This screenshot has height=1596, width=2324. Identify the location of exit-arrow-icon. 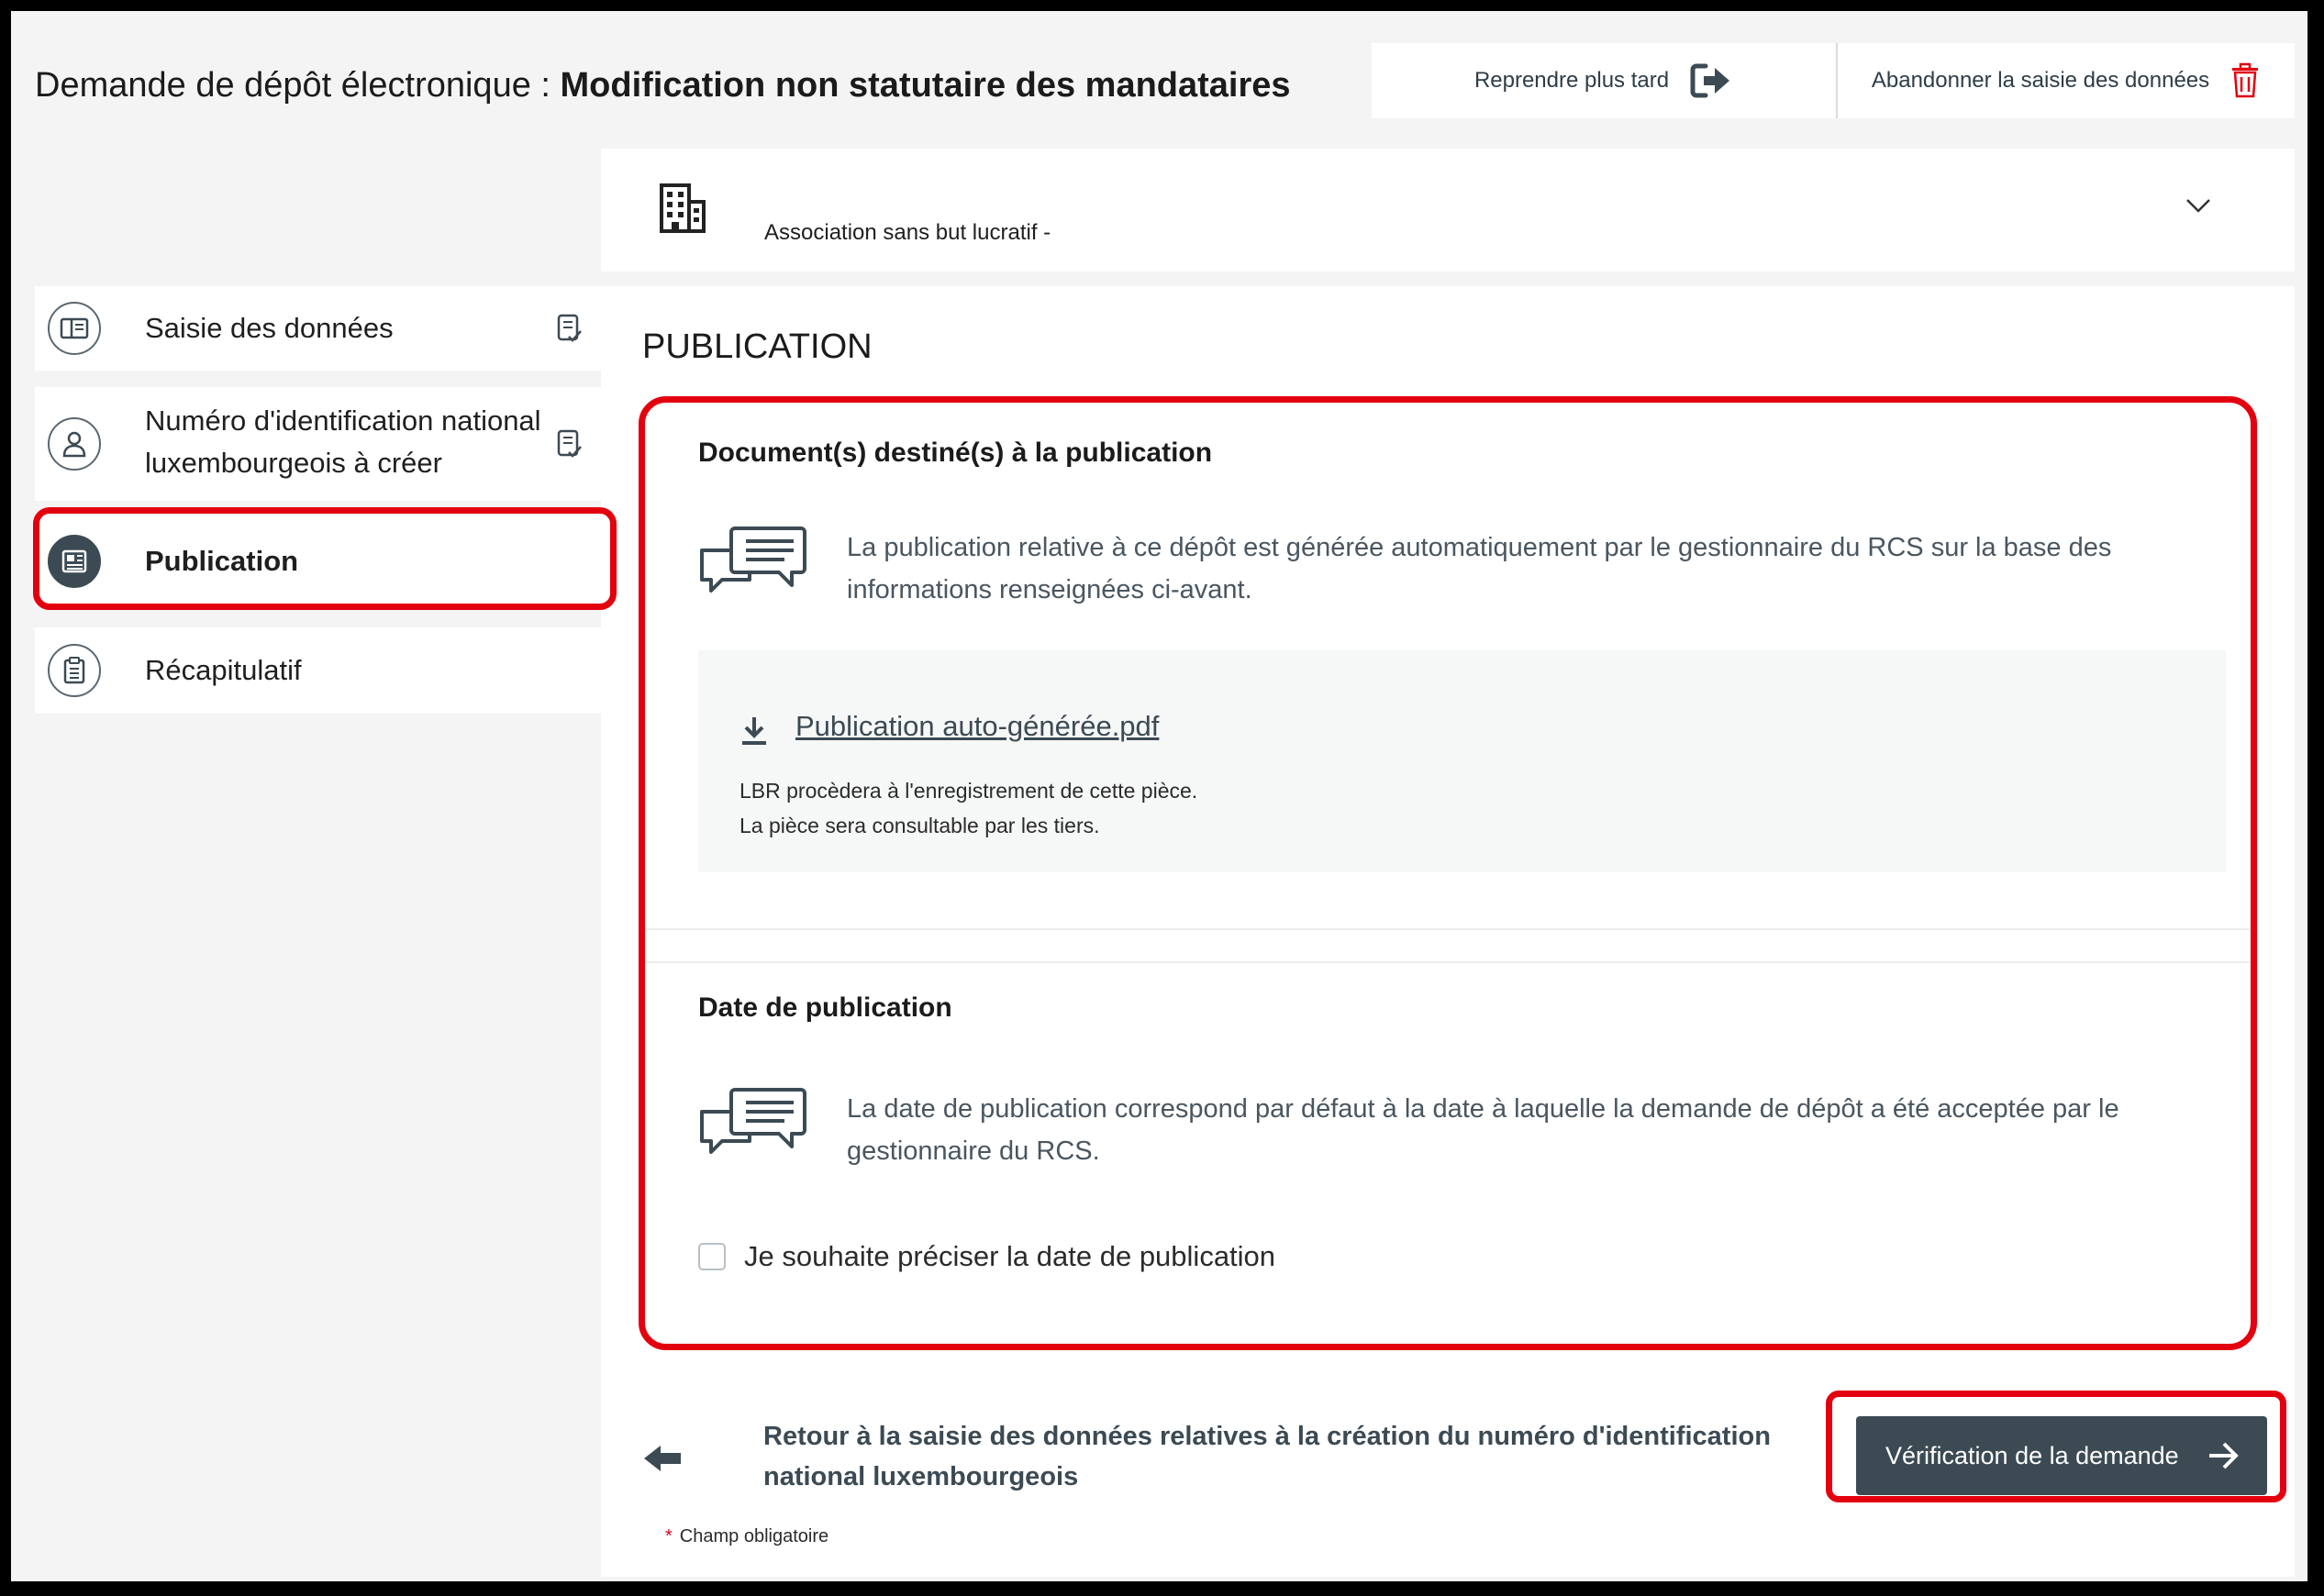
(1710, 80).